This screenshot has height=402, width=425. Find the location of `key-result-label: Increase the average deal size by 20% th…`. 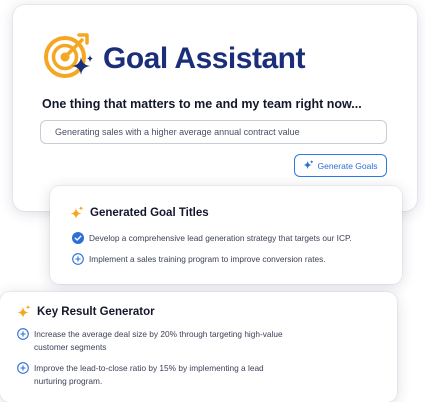

key-result-label: Increase the average deal size by 20% th… is located at coordinates (158, 340).